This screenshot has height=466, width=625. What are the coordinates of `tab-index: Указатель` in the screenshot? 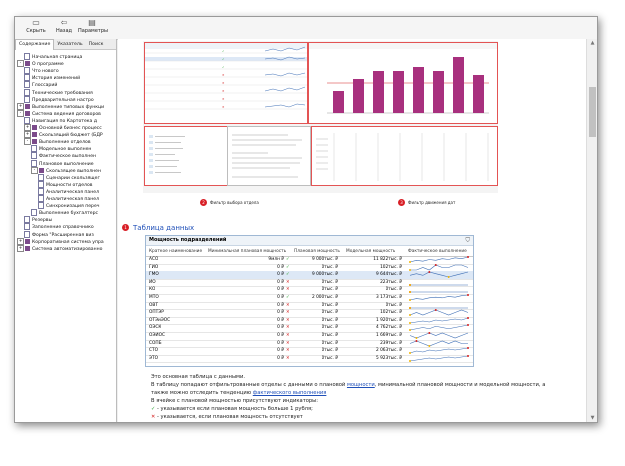 It's located at (69, 45).